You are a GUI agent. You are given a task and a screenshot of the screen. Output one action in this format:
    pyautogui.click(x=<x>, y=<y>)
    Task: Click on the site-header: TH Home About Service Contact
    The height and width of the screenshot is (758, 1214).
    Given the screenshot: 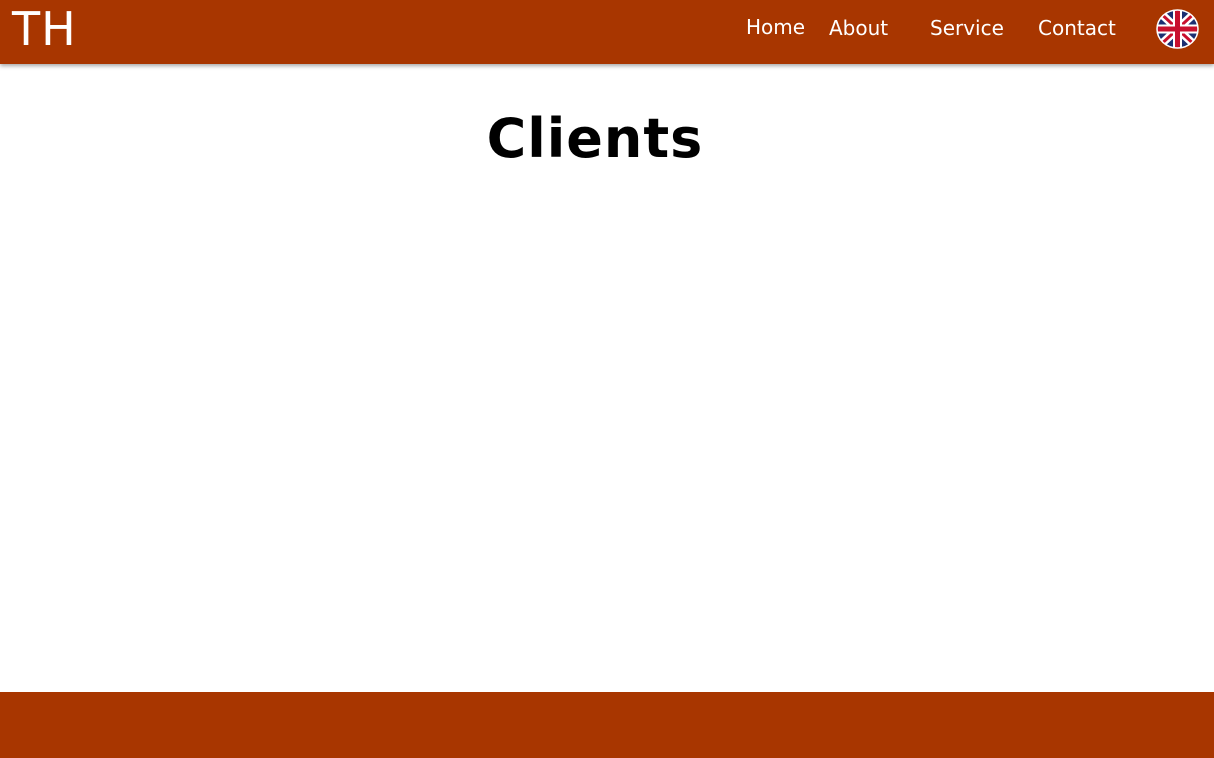 What is the action you would take?
    pyautogui.click(x=607, y=32)
    